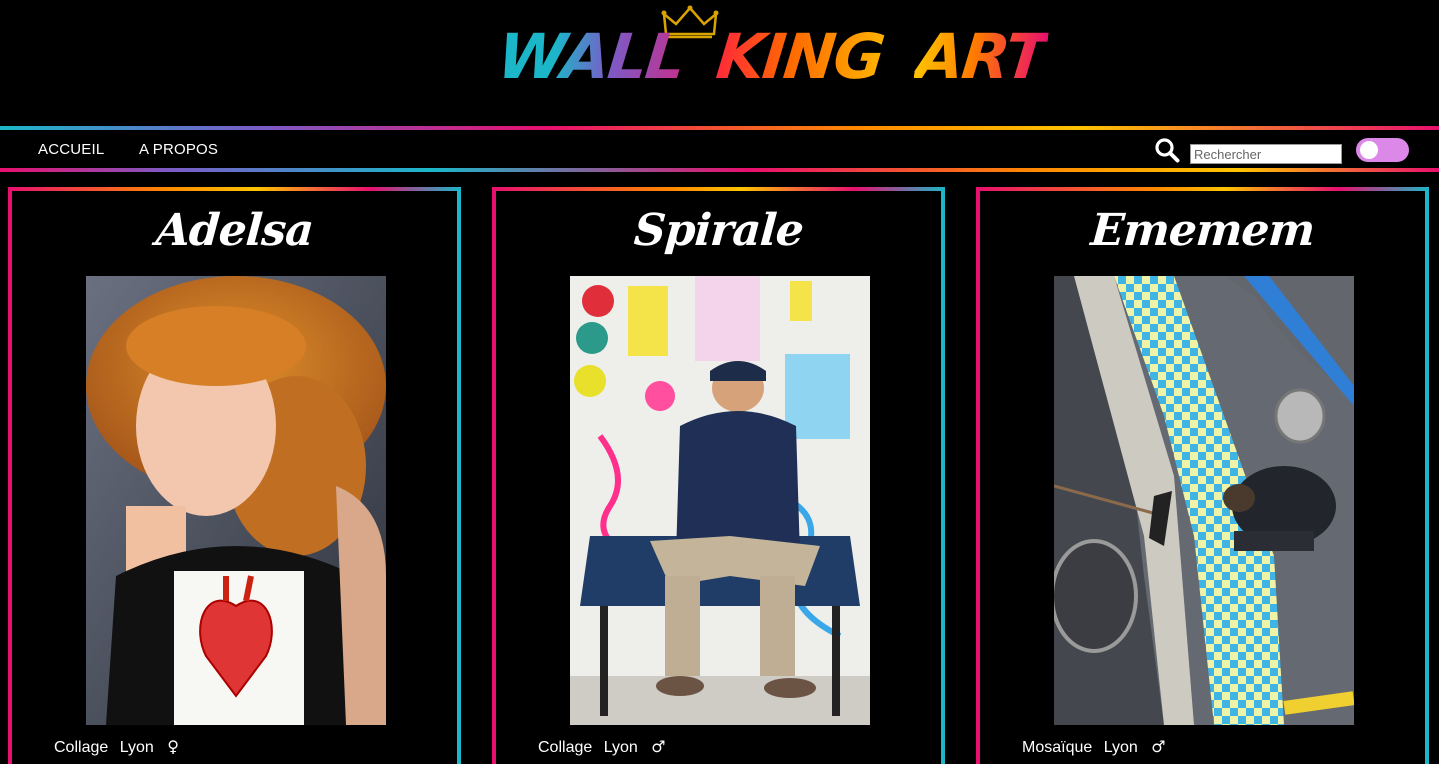  Describe the element at coordinates (71, 149) in the screenshot. I see `nav-link-accueil: ACCUEIL` at that location.